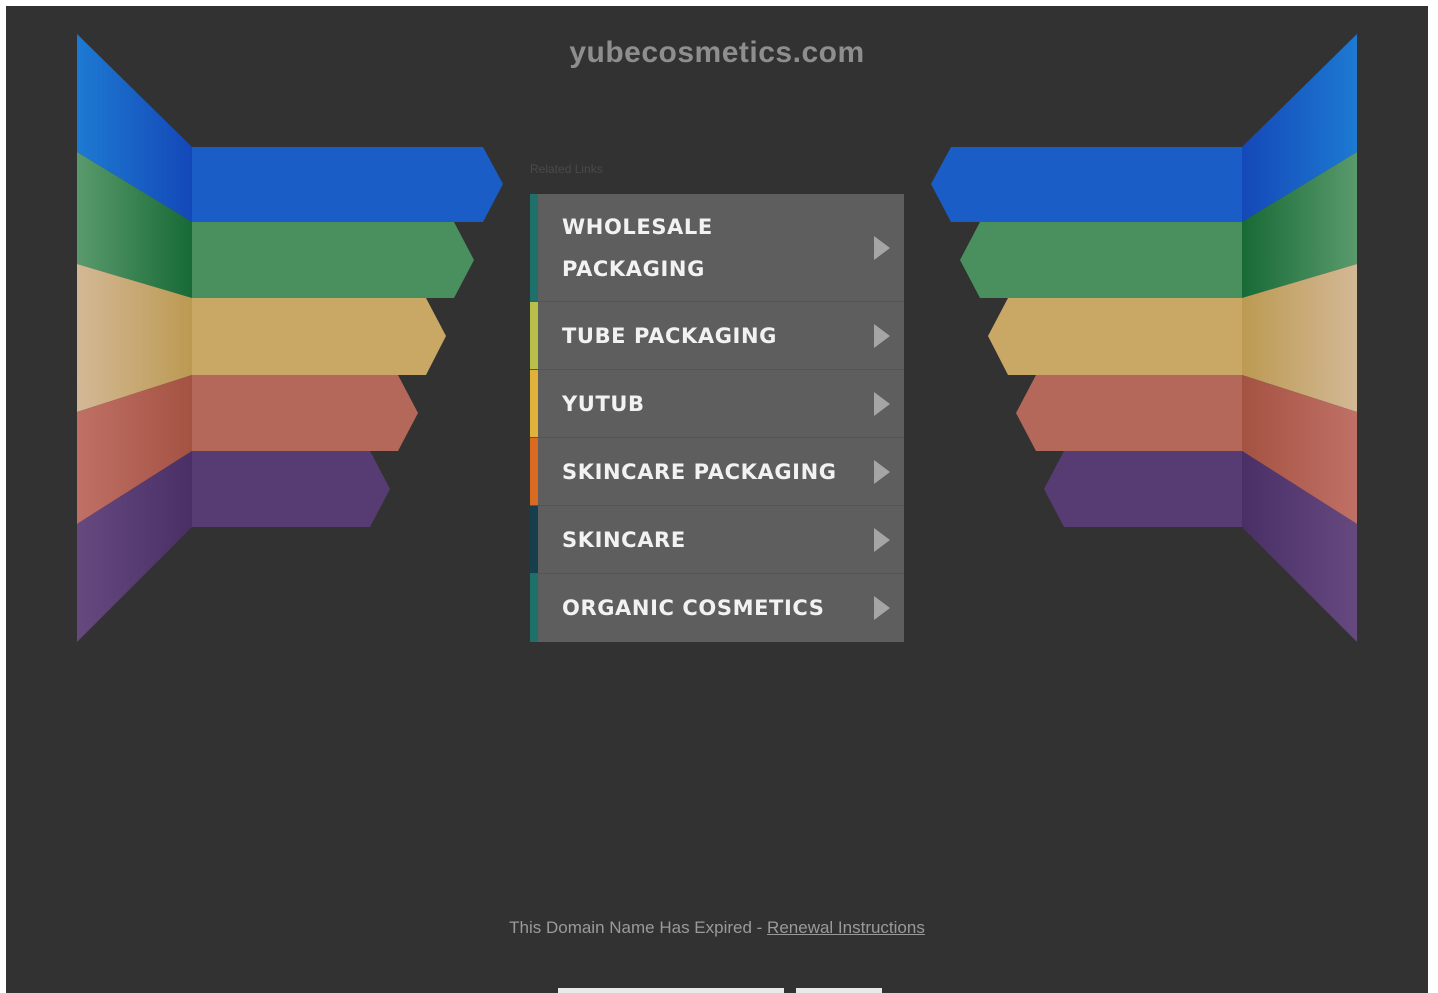 This screenshot has height=993, width=1438. Describe the element at coordinates (669, 335) in the screenshot. I see `menu-item-label: TUBE PACKAGING` at that location.